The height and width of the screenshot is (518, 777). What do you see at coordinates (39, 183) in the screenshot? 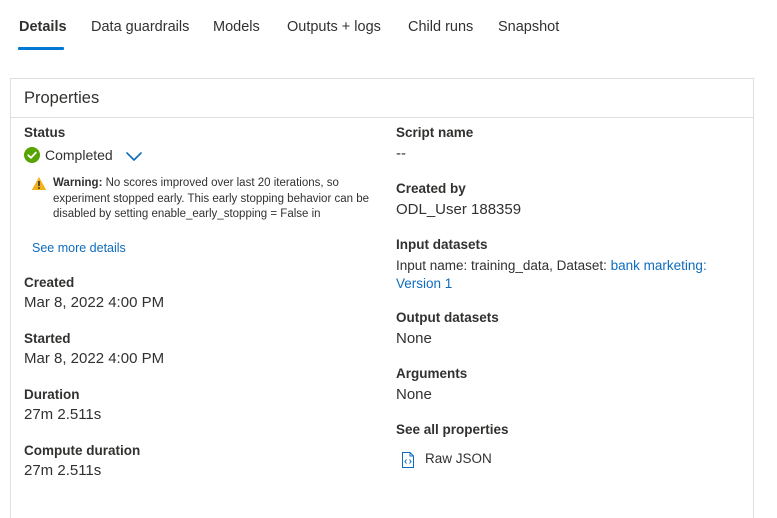
I see `warning-icon` at bounding box center [39, 183].